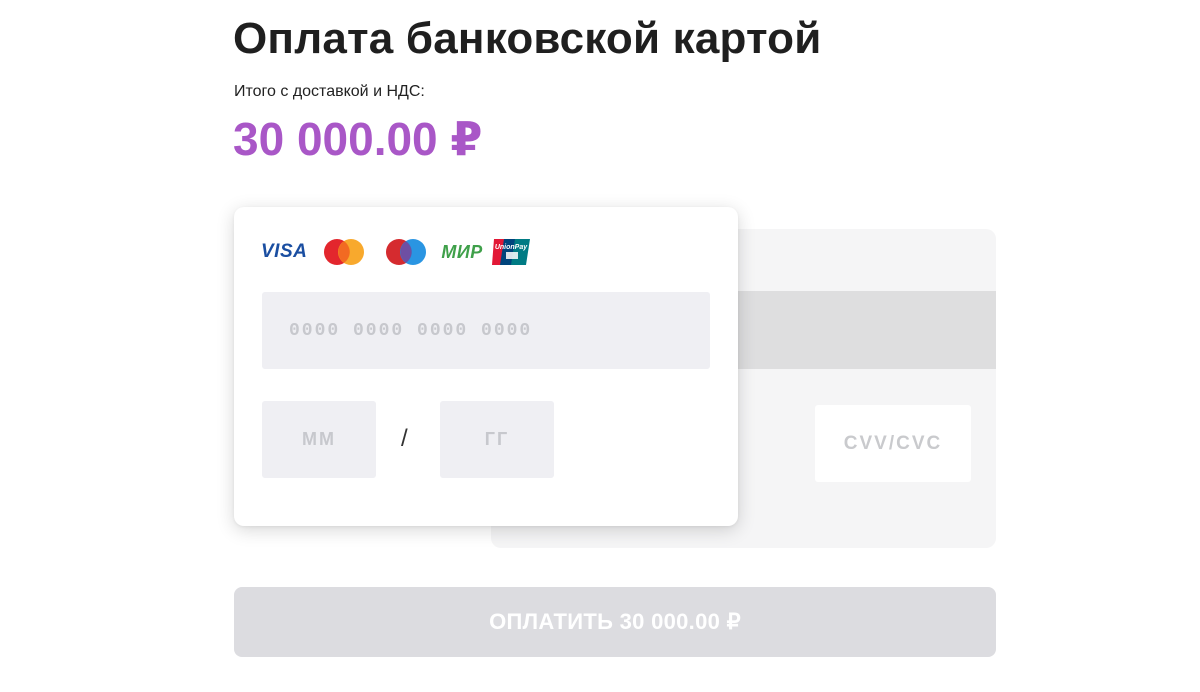 The image size is (1200, 692). Describe the element at coordinates (615, 622) in the screenshot. I see `pay-button: ОПЛАТИТЬ 30 000.00 ₽` at that location.